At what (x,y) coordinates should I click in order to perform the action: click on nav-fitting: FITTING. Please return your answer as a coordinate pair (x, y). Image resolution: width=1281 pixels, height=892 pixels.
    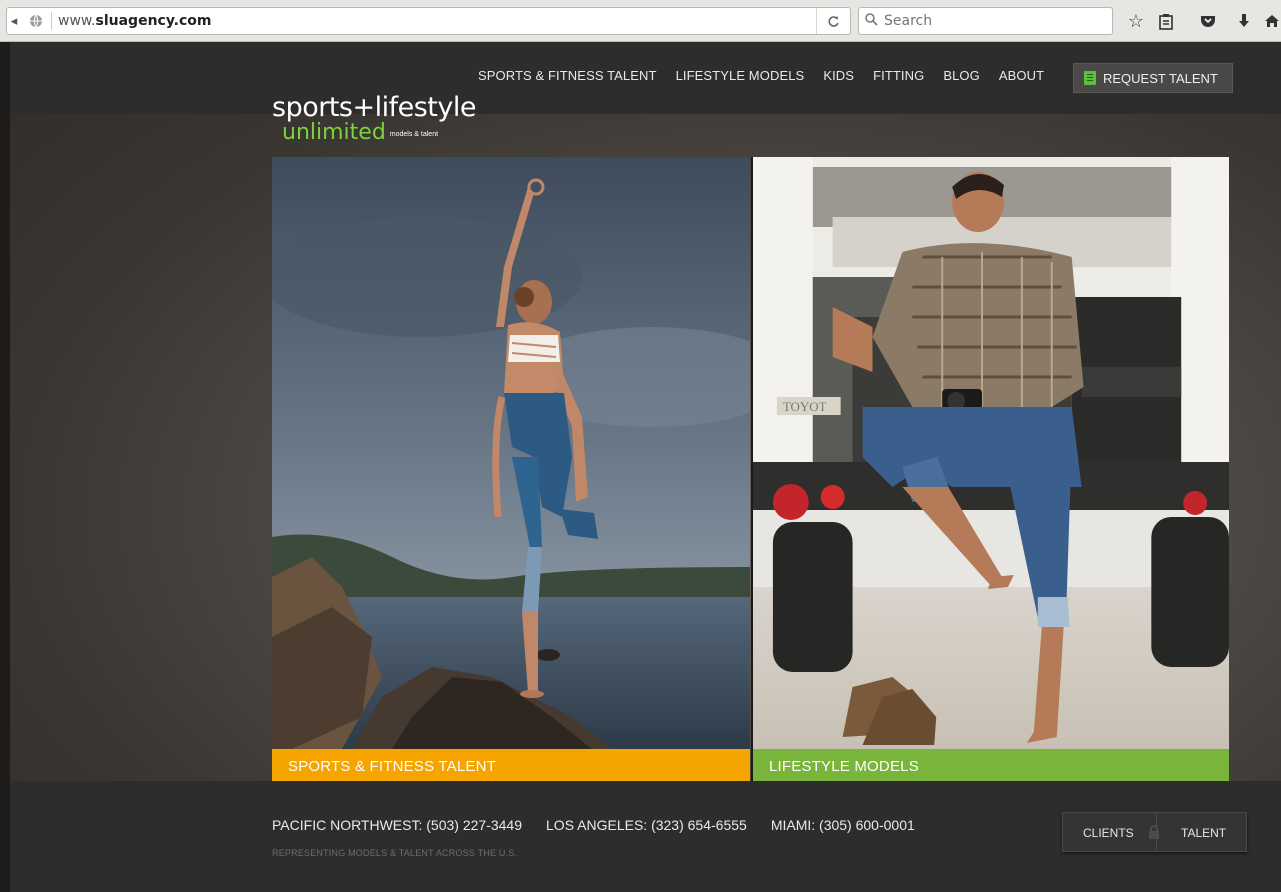
    Looking at the image, I should click on (898, 75).